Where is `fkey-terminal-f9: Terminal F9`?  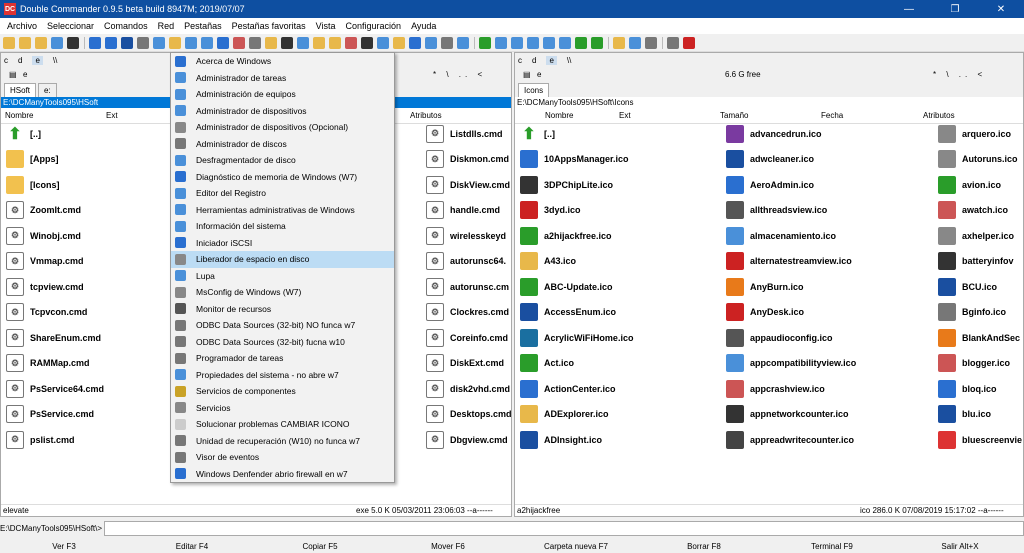
fkey-terminal-f9: Terminal F9 is located at coordinates (832, 546).